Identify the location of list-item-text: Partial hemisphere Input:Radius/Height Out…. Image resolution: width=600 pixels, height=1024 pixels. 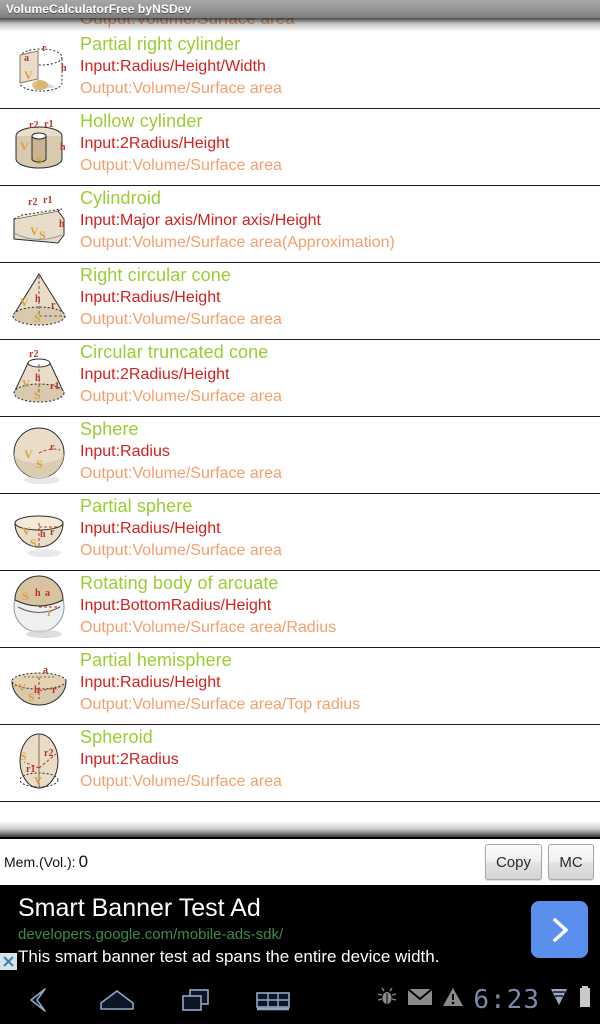
(340, 682).